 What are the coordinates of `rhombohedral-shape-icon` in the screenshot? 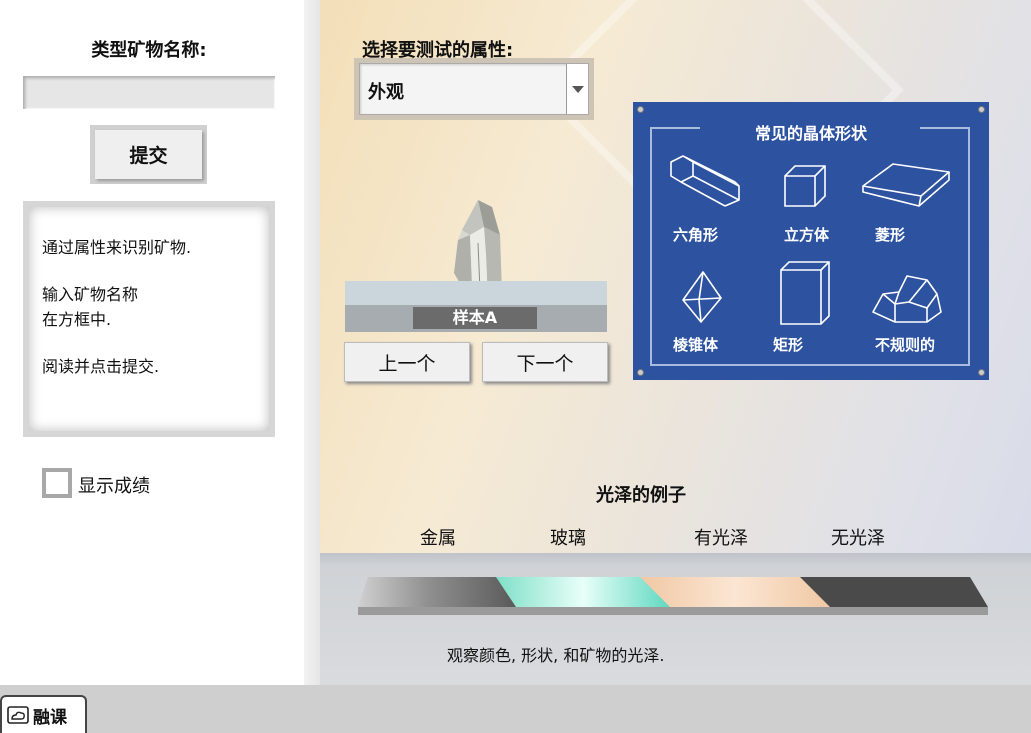 It's located at (906, 185).